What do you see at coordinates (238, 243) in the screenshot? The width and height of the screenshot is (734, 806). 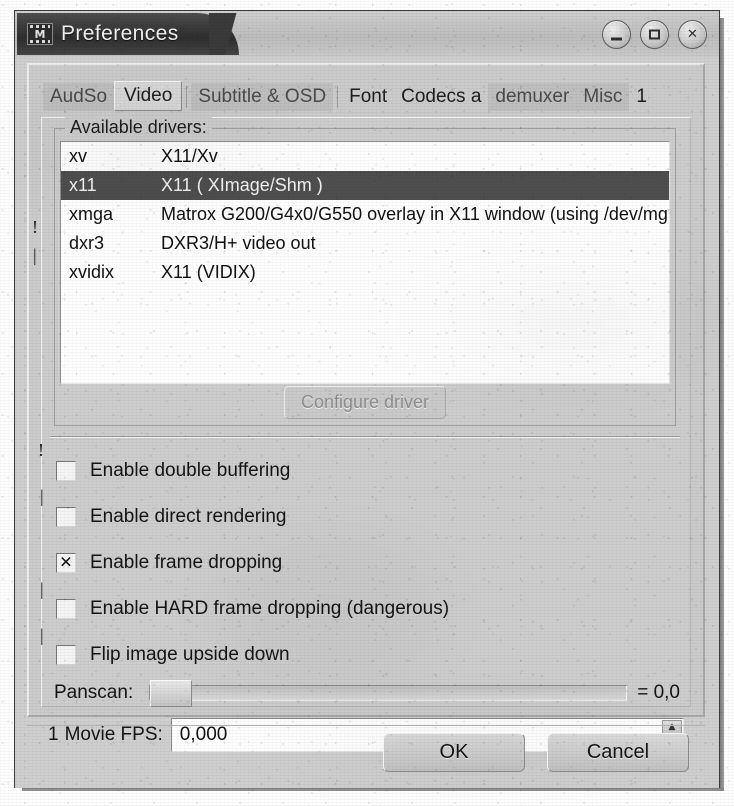 I see `driver-desc: DXR3/H+ video out` at bounding box center [238, 243].